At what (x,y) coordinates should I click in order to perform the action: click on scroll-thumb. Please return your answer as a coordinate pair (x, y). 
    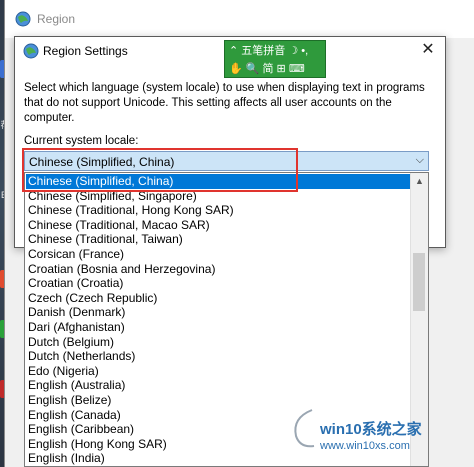
    Looking at the image, I should click on (419, 282).